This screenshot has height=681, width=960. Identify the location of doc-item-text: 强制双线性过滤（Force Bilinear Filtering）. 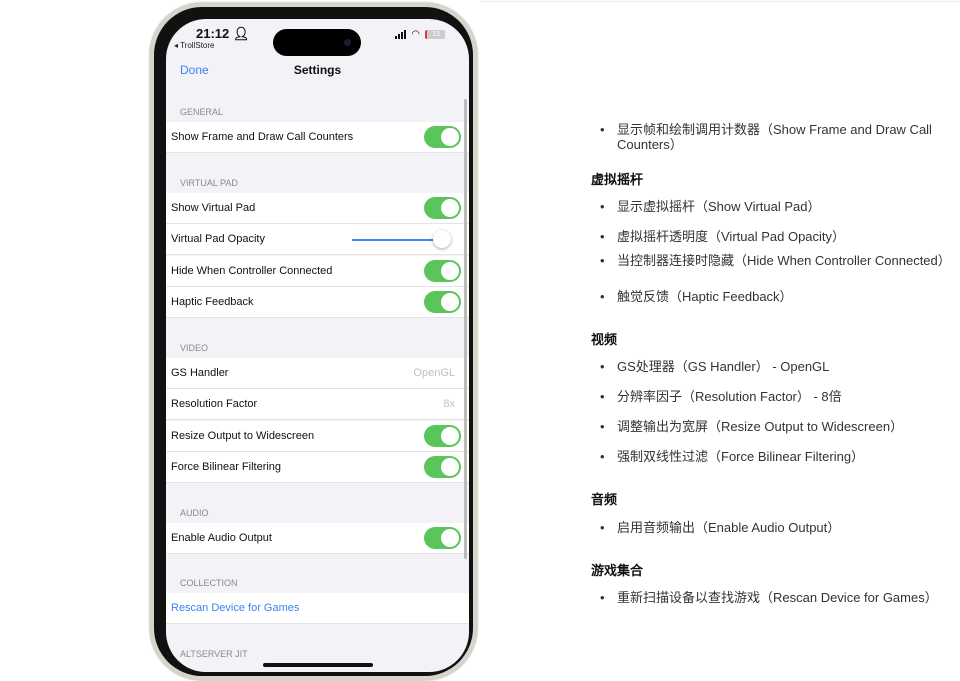
(741, 456).